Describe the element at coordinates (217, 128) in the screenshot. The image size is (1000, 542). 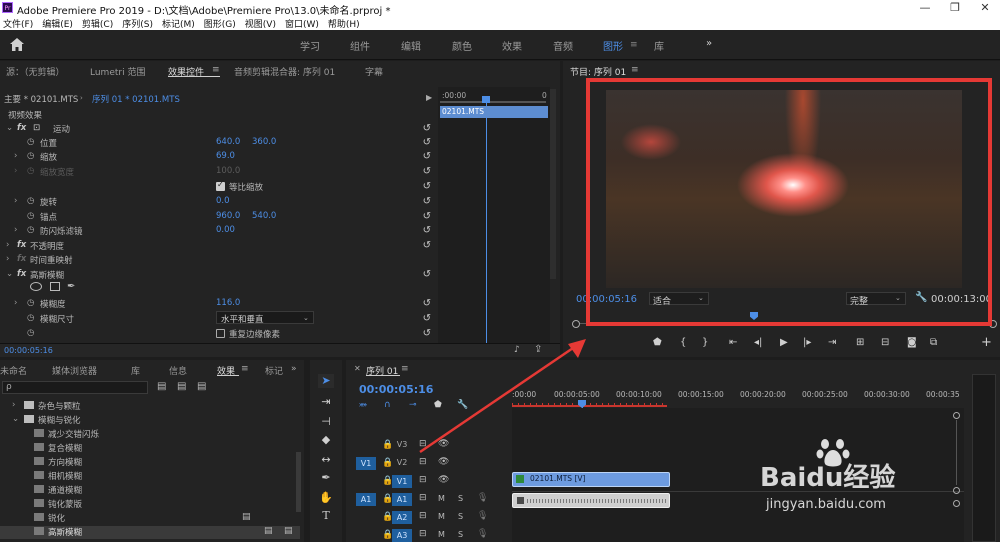
I see `effect-motion: ⌄ fx ⊡ 运动 ↺` at that location.